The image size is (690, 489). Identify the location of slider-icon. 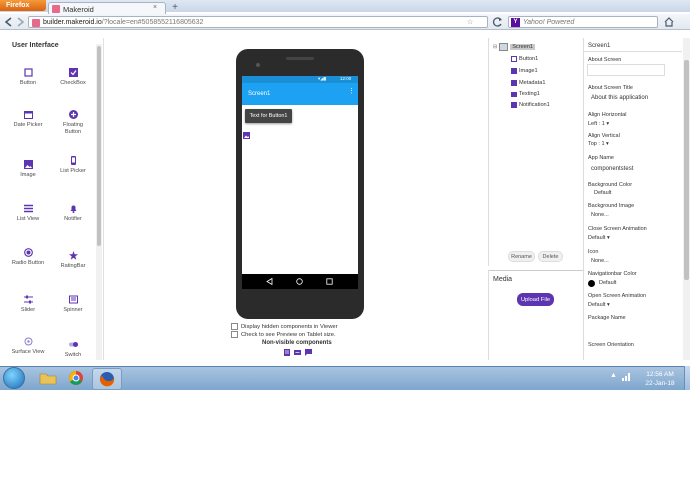
(28, 299).